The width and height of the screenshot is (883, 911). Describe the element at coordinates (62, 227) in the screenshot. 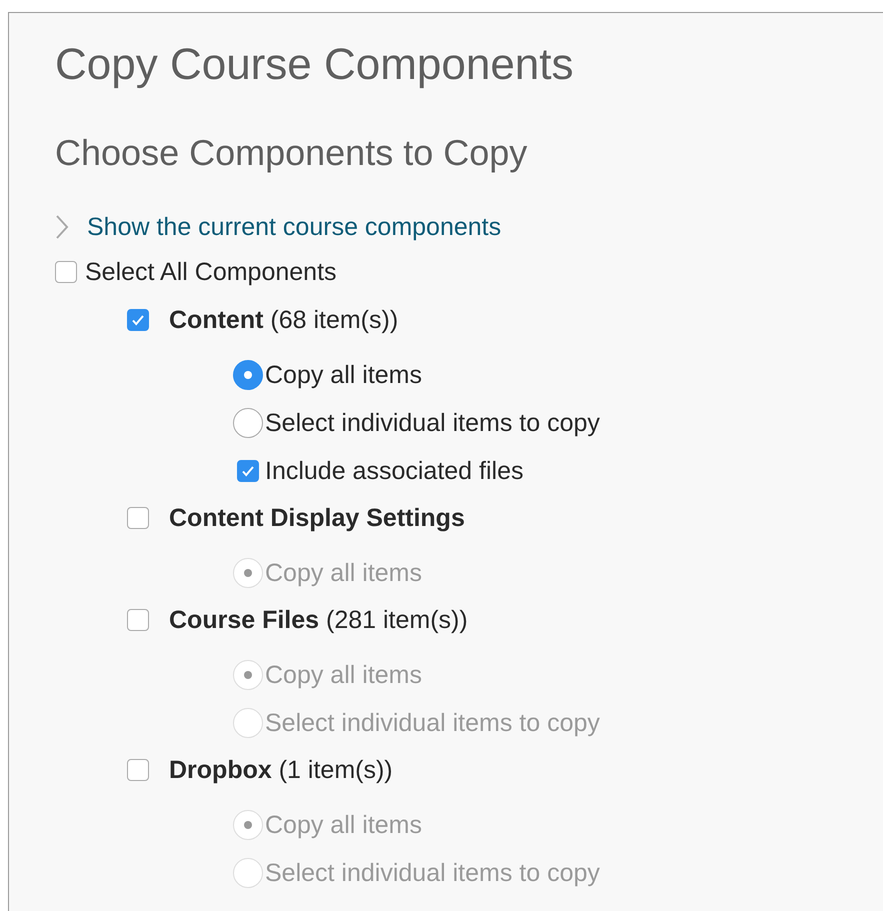

I see `chevron-icon` at that location.